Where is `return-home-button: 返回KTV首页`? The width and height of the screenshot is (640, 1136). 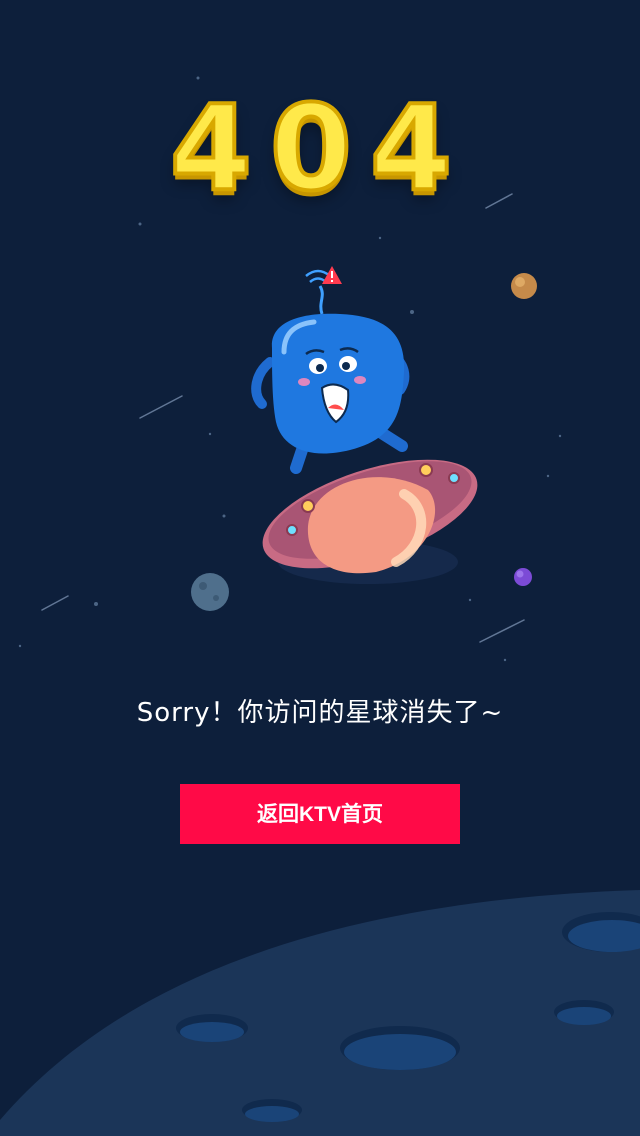
return-home-button: 返回KTV首页 is located at coordinates (320, 814).